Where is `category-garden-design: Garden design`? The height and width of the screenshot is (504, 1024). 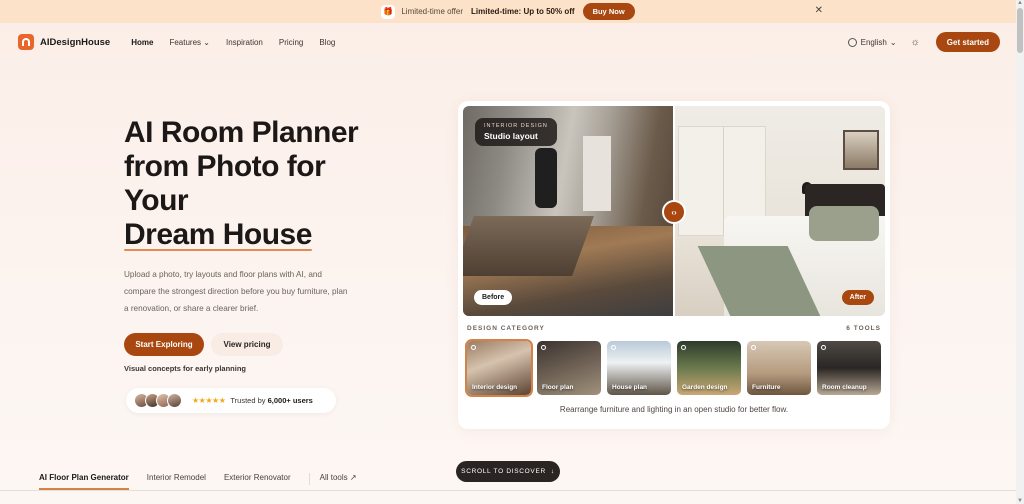 category-garden-design: Garden design is located at coordinates (709, 368).